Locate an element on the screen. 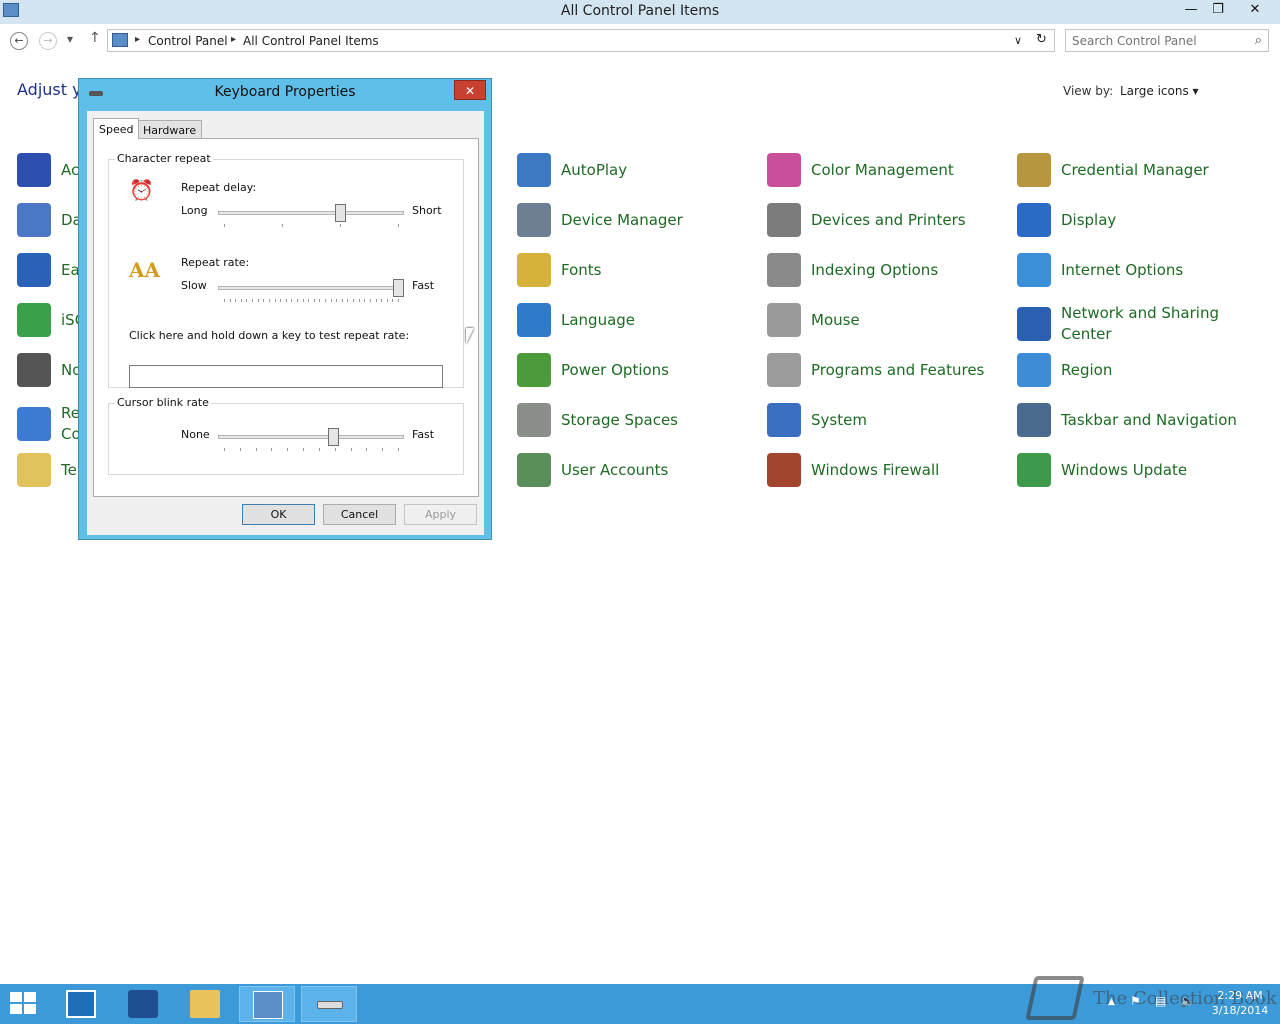  cp-item-device-manager: Device Manager is located at coordinates (634, 220).